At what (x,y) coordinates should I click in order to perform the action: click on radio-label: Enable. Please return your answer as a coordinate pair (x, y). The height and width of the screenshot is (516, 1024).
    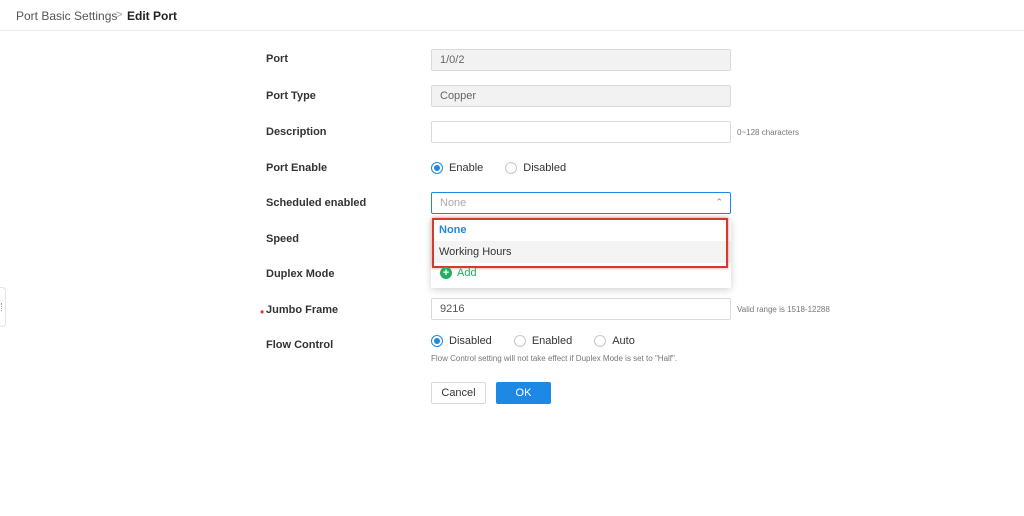
    Looking at the image, I should click on (466, 168).